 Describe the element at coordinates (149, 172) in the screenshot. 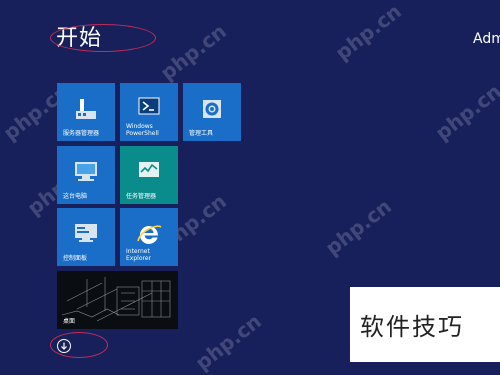

I see `task-manager-icon` at that location.